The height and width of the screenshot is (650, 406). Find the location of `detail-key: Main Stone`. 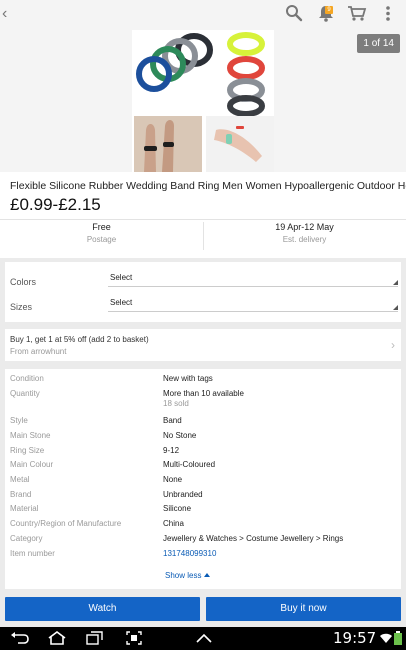

detail-key: Main Stone is located at coordinates (30, 435).